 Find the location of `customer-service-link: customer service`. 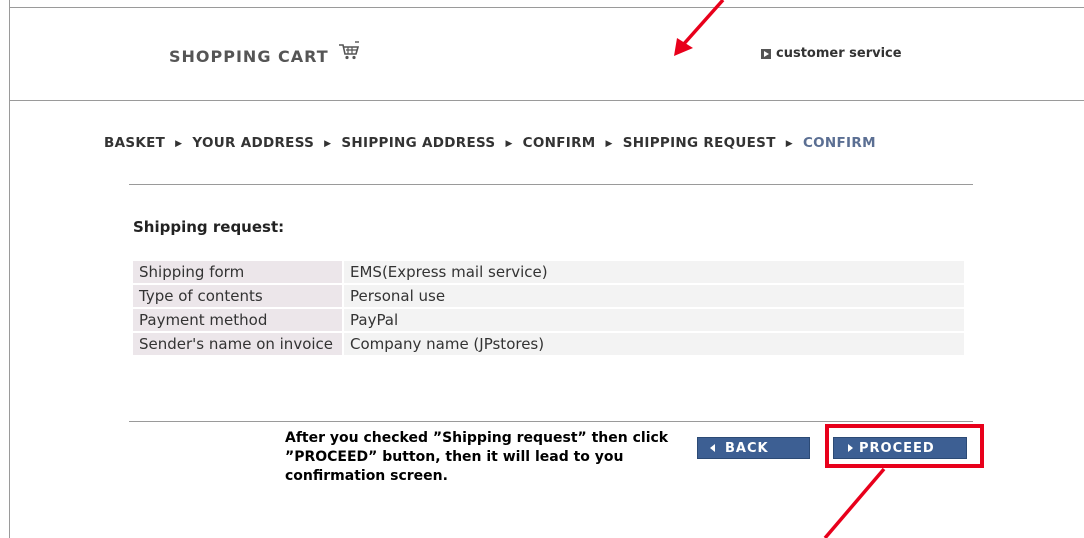

customer-service-link: customer service is located at coordinates (831, 53).